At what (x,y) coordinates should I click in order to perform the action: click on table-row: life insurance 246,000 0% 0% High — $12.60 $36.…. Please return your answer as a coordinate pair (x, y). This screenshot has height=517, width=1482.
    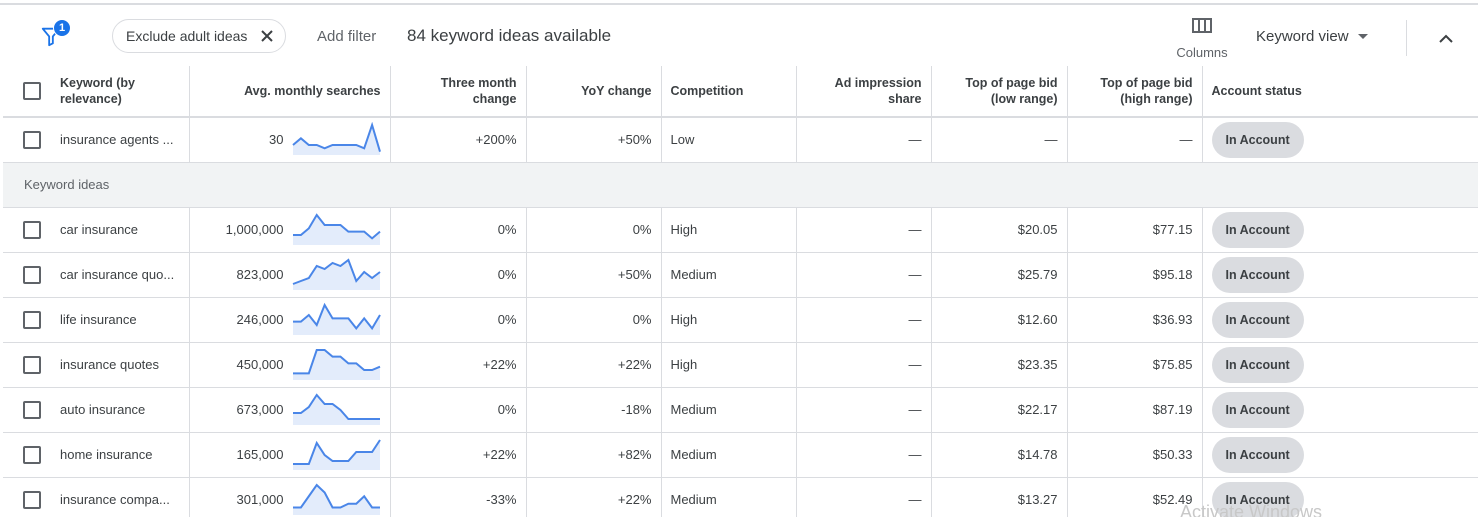
    Looking at the image, I should click on (740, 320).